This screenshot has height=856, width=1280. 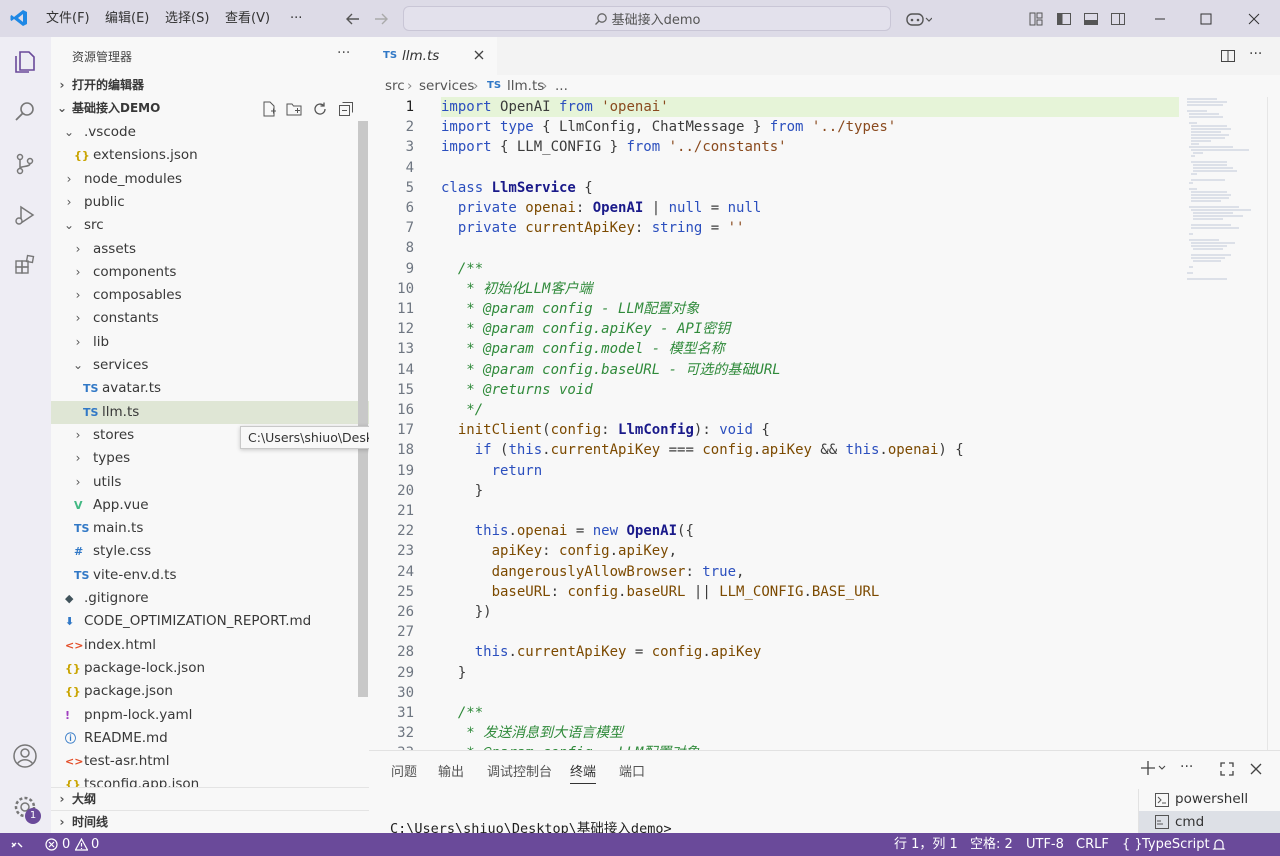 I want to click on tree-item: {} extensions.json, so click(x=210, y=155).